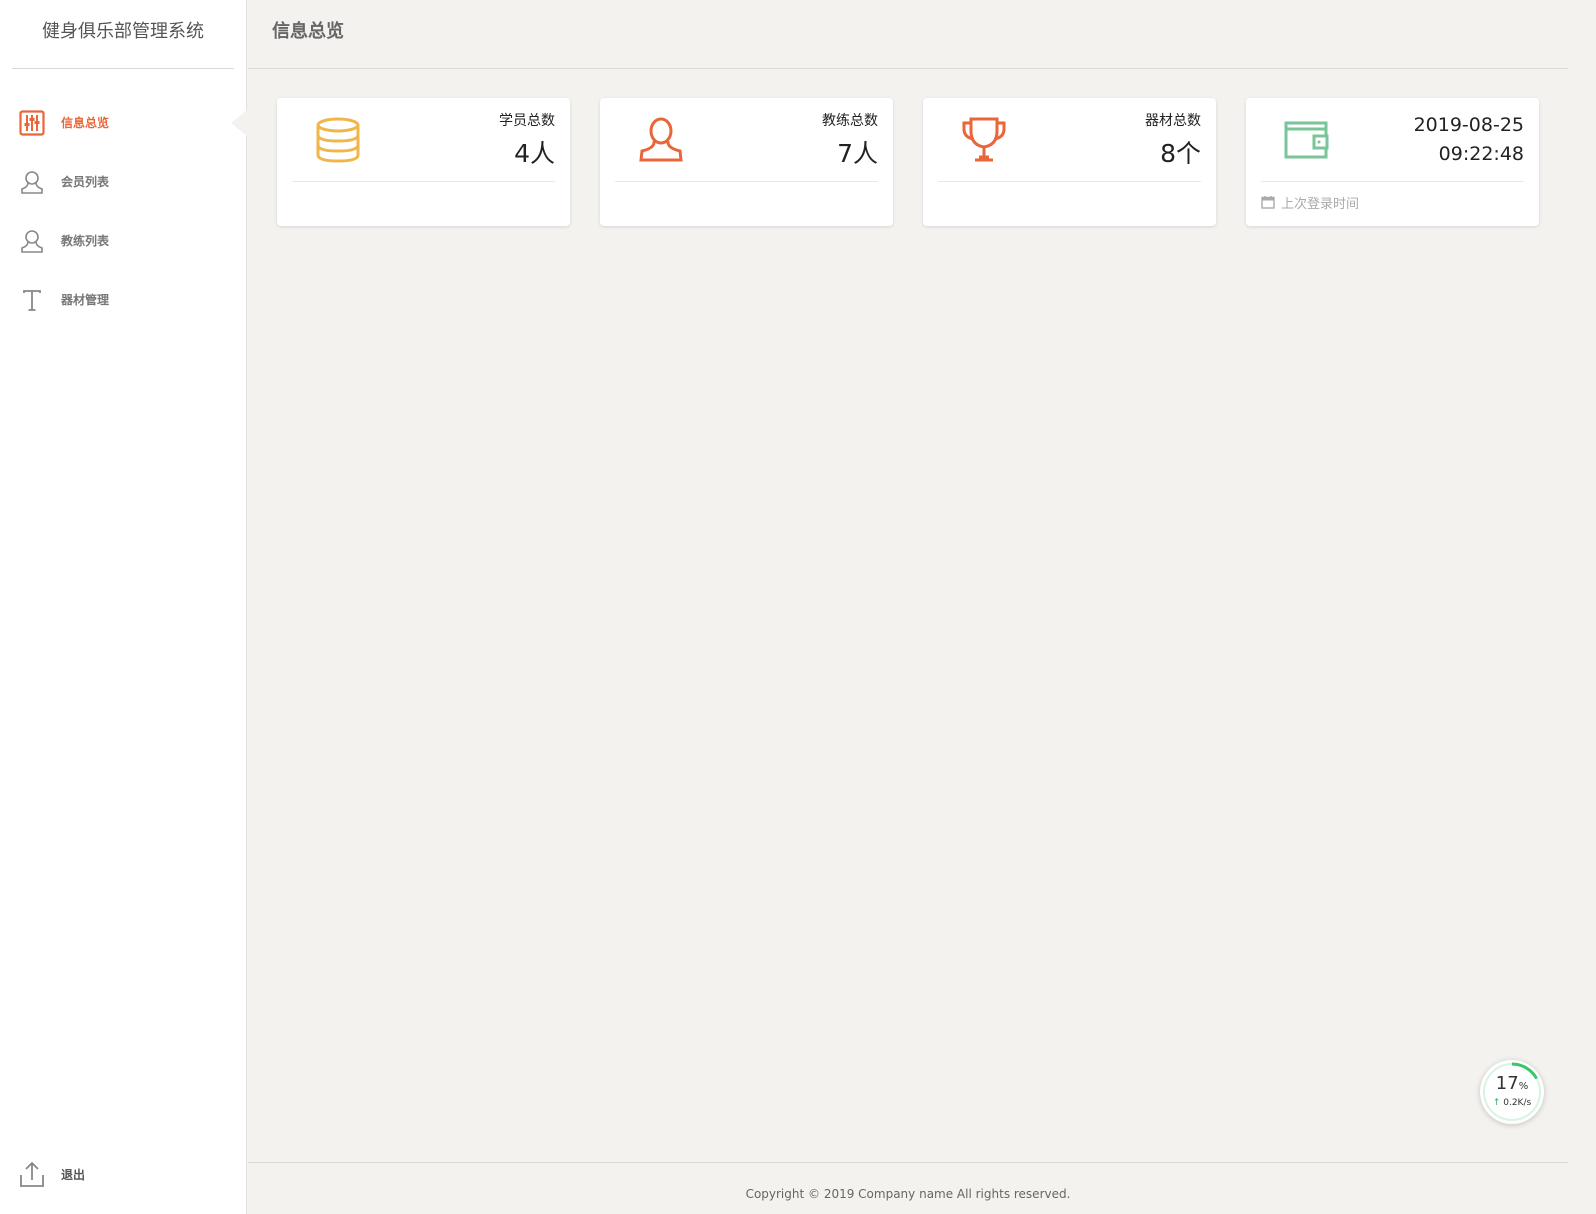  What do you see at coordinates (850, 120) in the screenshot?
I see `card-label: 教练总数` at bounding box center [850, 120].